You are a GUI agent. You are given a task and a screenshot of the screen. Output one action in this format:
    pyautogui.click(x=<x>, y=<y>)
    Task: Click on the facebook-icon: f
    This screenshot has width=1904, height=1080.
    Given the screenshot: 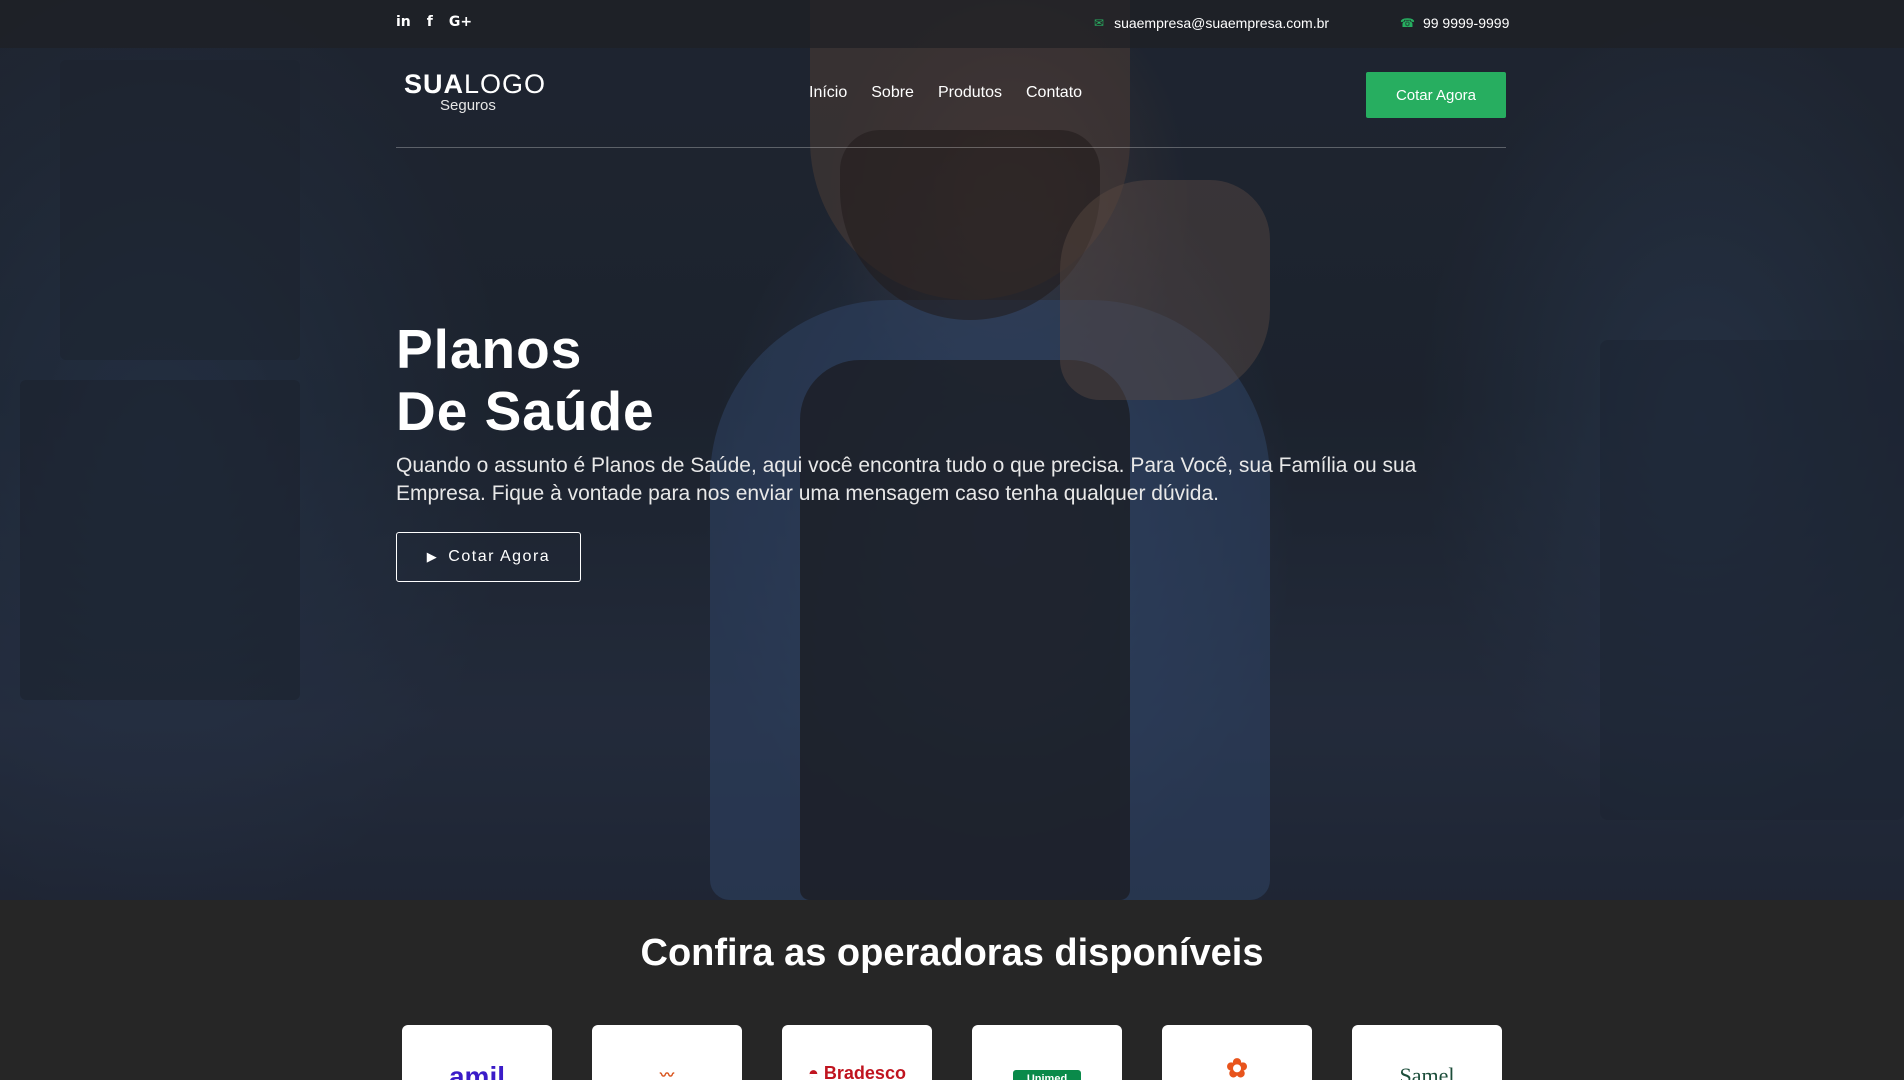 What is the action you would take?
    pyautogui.click(x=430, y=22)
    